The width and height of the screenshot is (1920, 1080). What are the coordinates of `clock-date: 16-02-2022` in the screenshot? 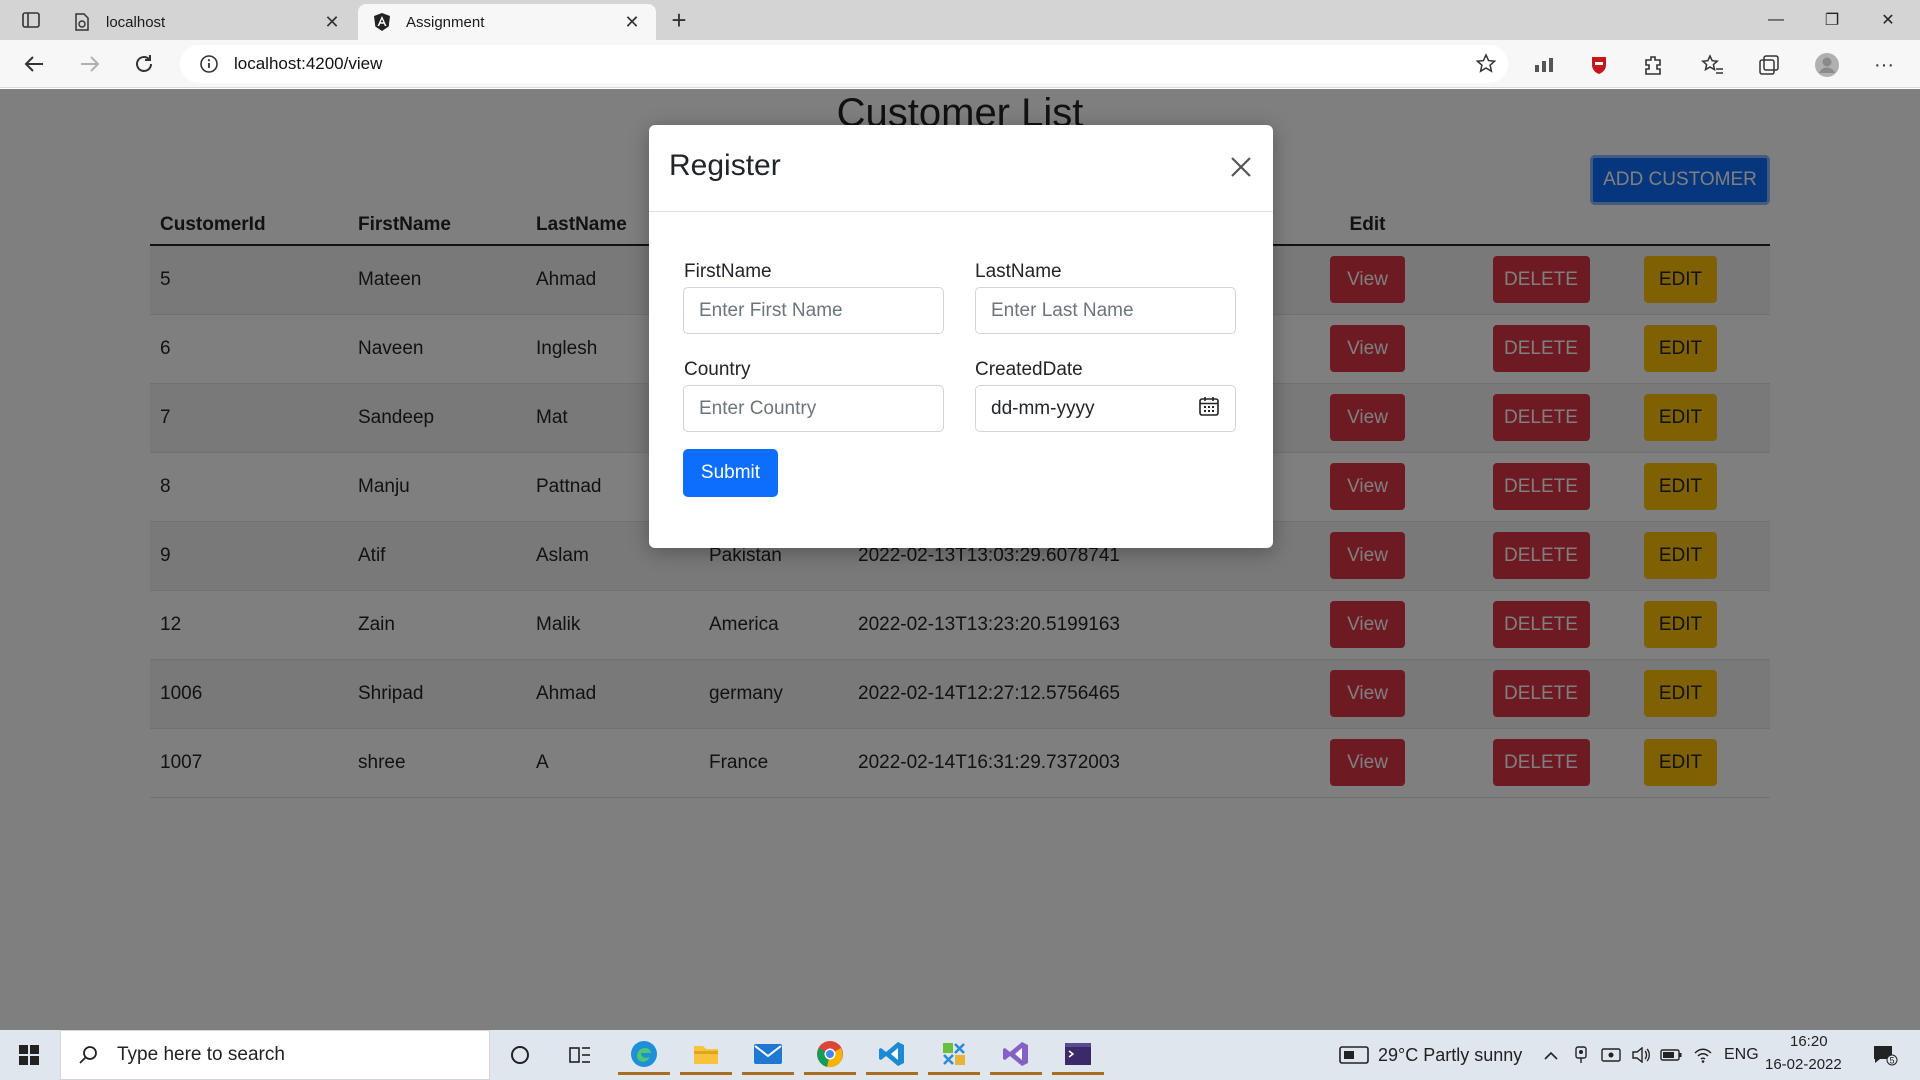 It's located at (1803, 1064).